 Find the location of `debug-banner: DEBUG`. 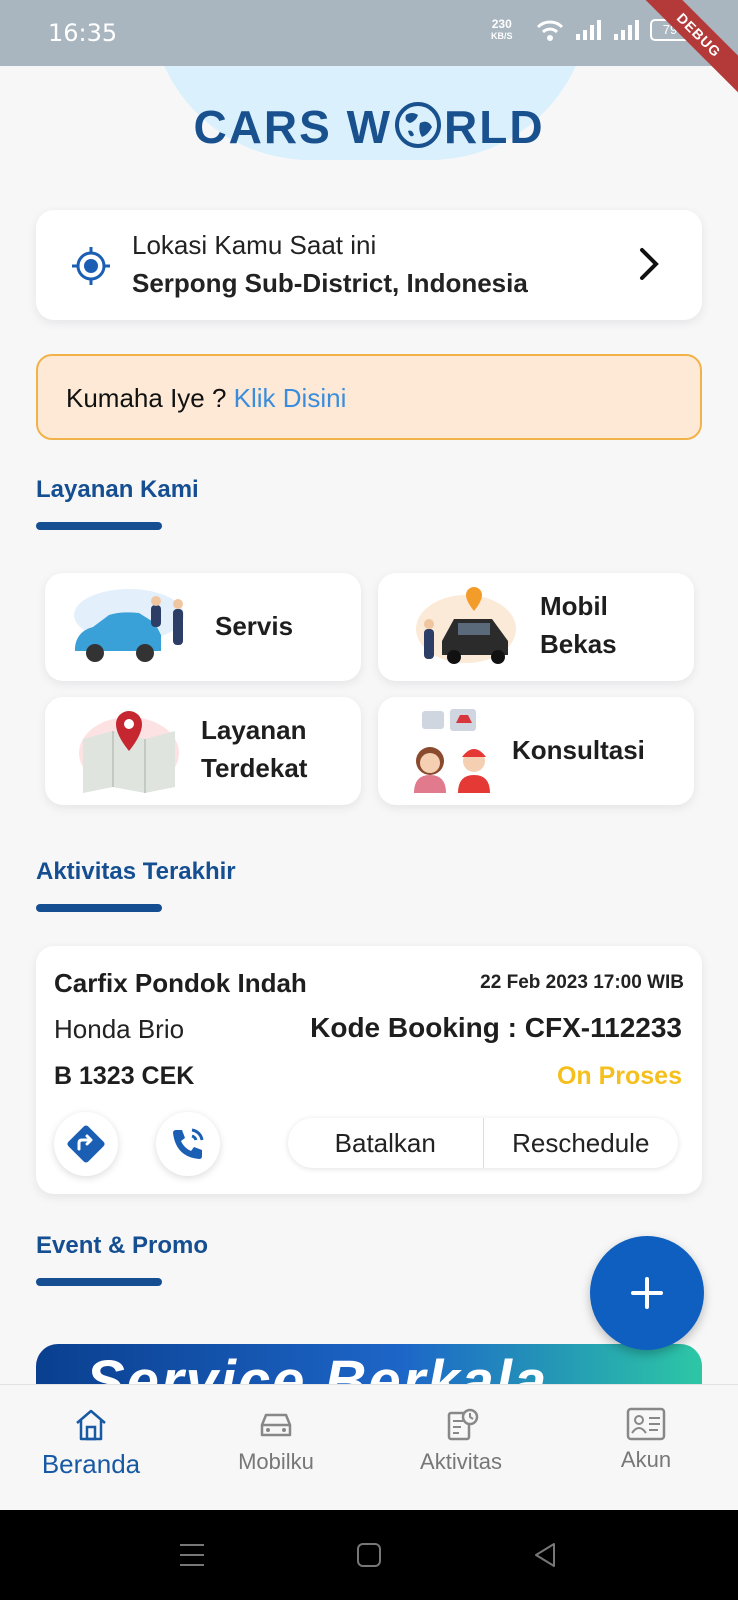

debug-banner: DEBUG is located at coordinates (683, 52).